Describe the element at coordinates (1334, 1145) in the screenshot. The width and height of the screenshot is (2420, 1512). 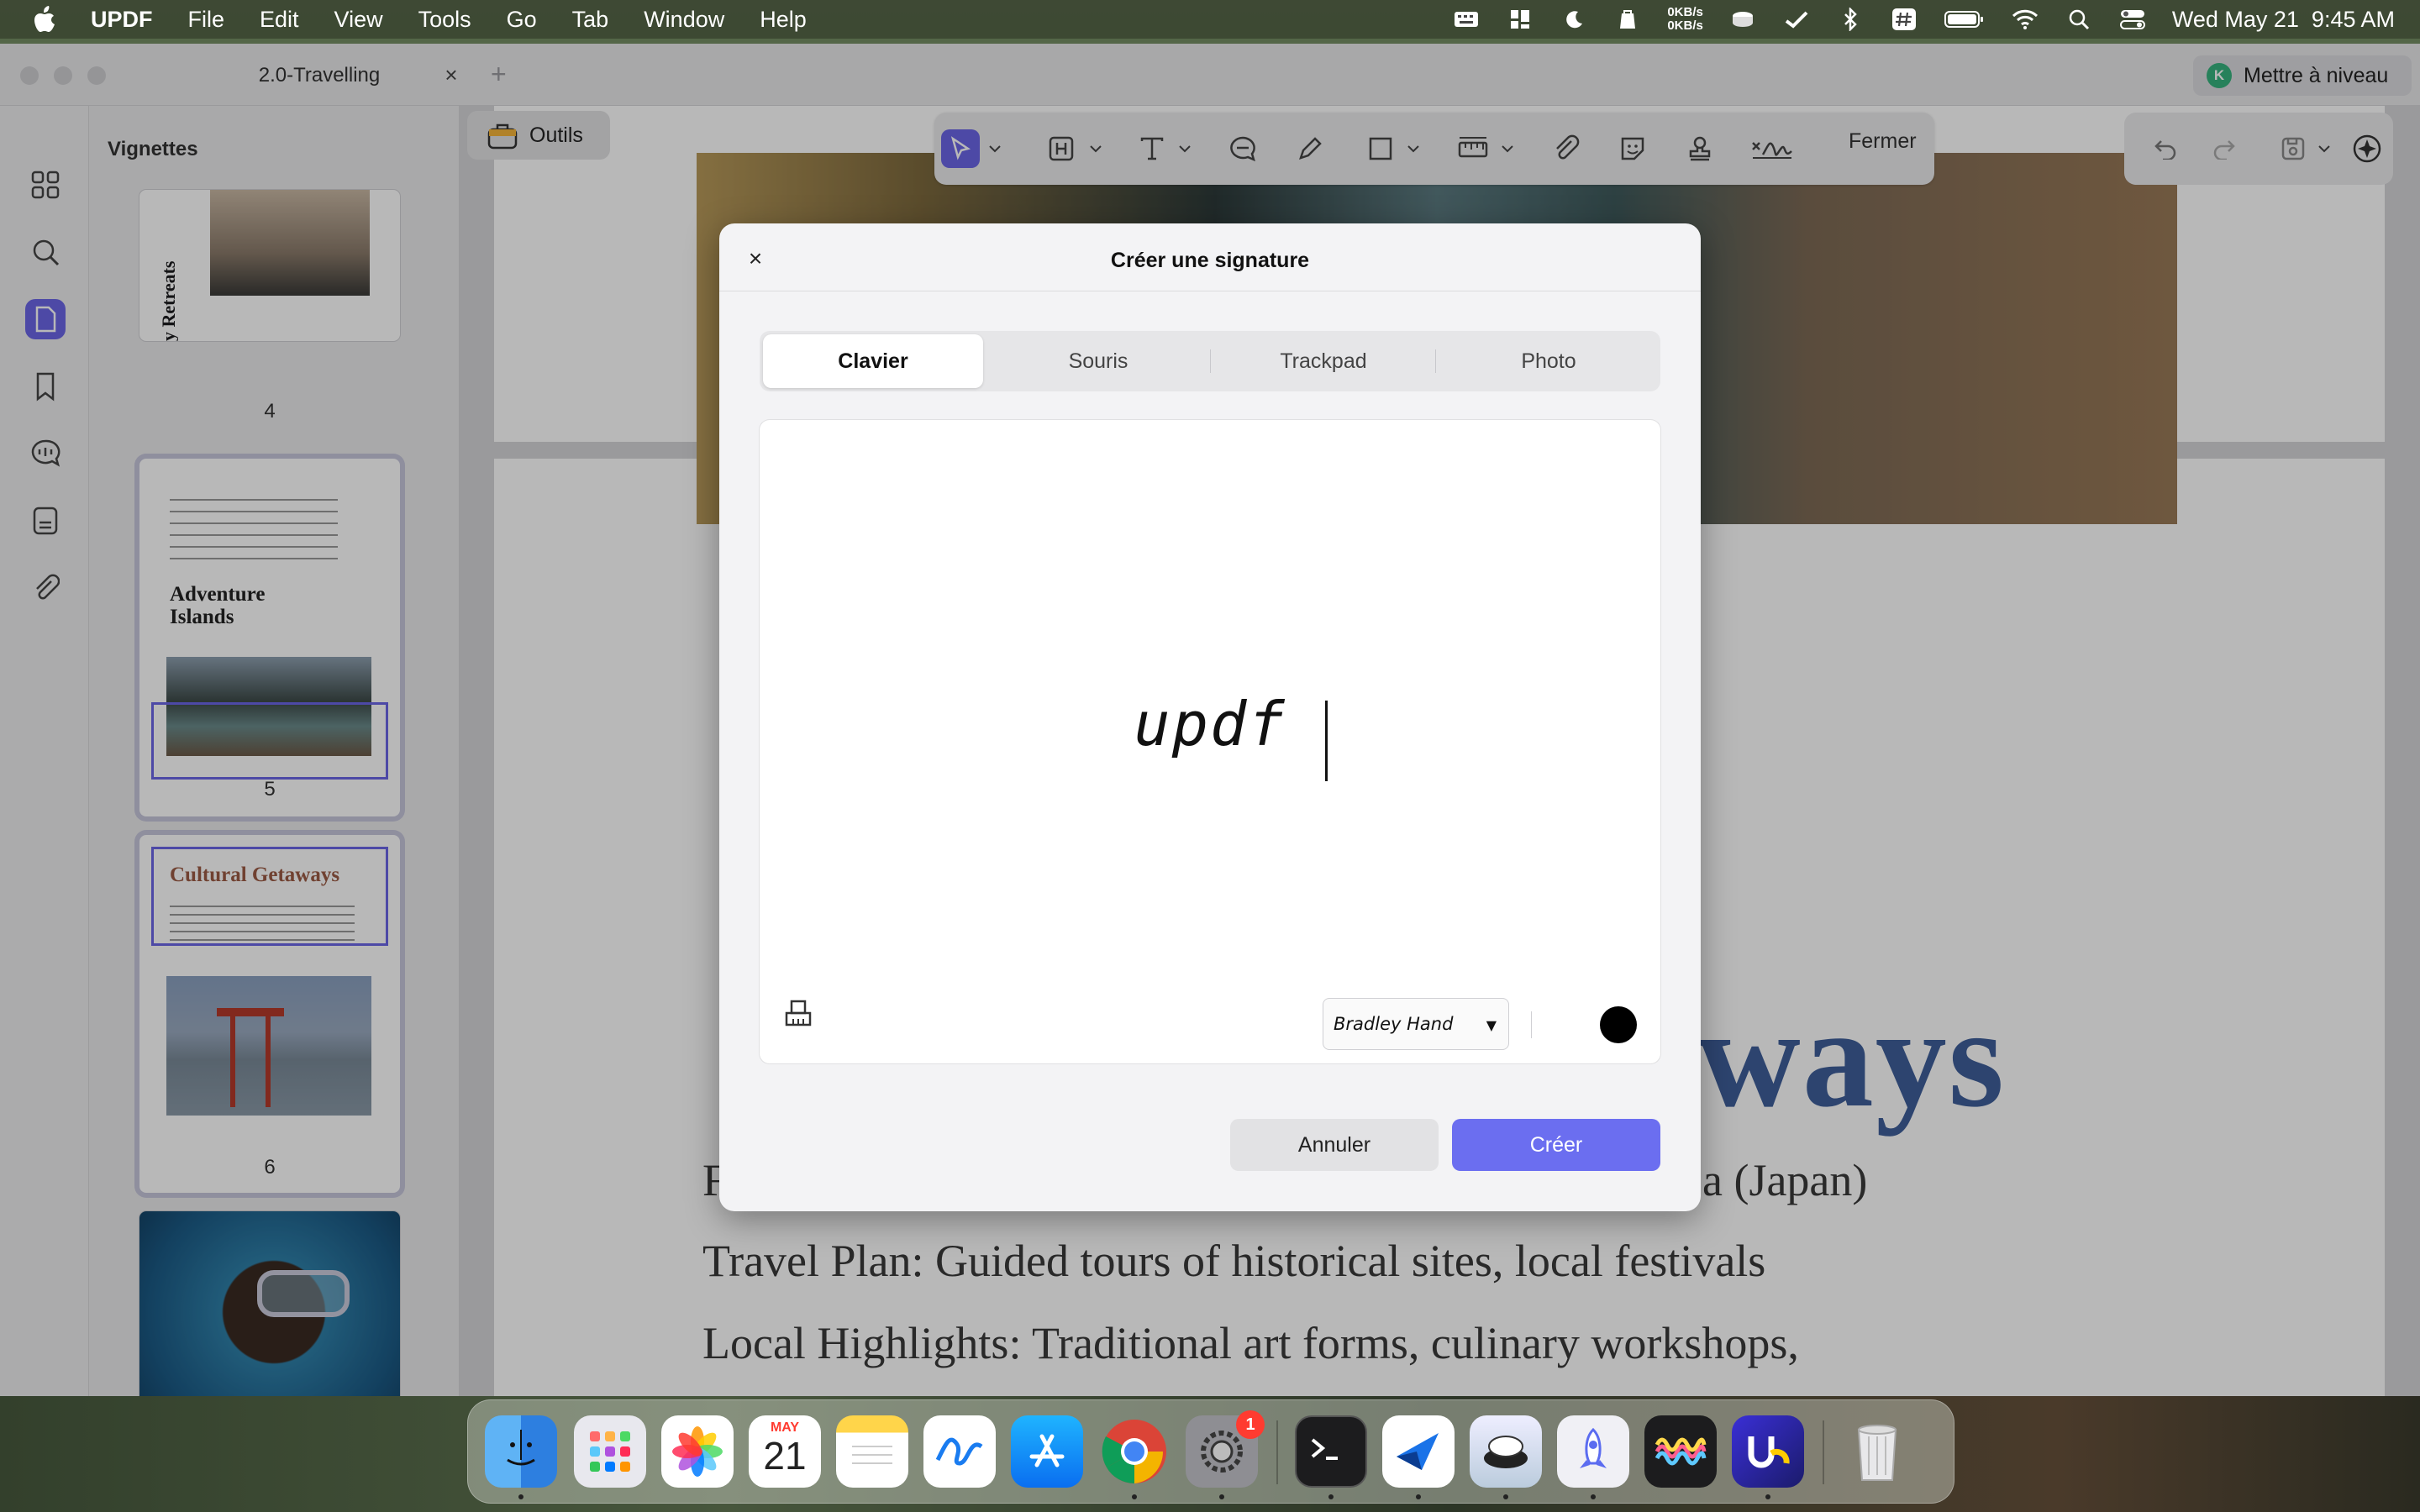
I see `cancel-button: Annuler` at that location.